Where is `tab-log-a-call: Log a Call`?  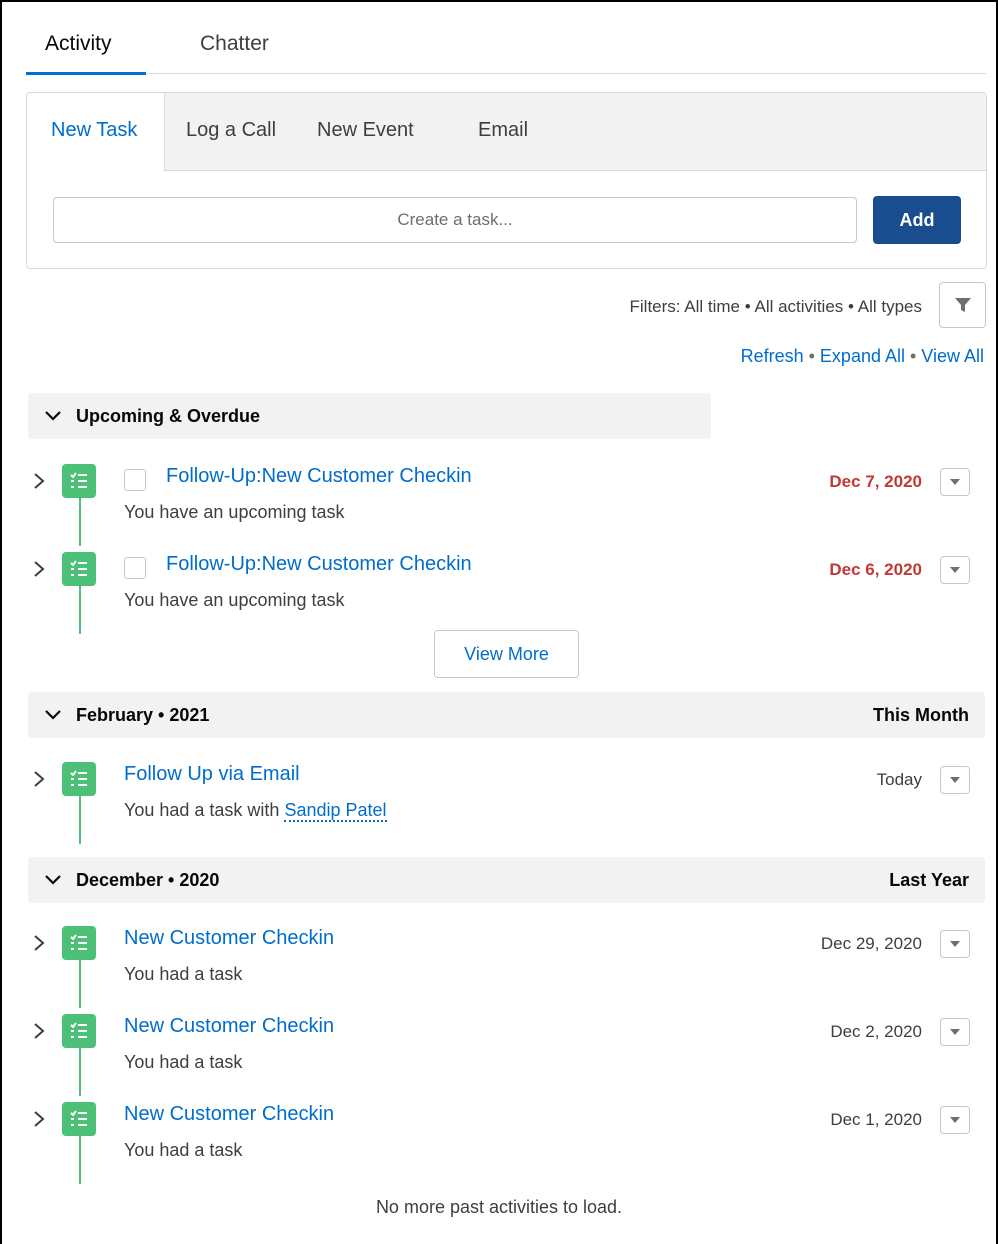 tab-log-a-call: Log a Call is located at coordinates (231, 130).